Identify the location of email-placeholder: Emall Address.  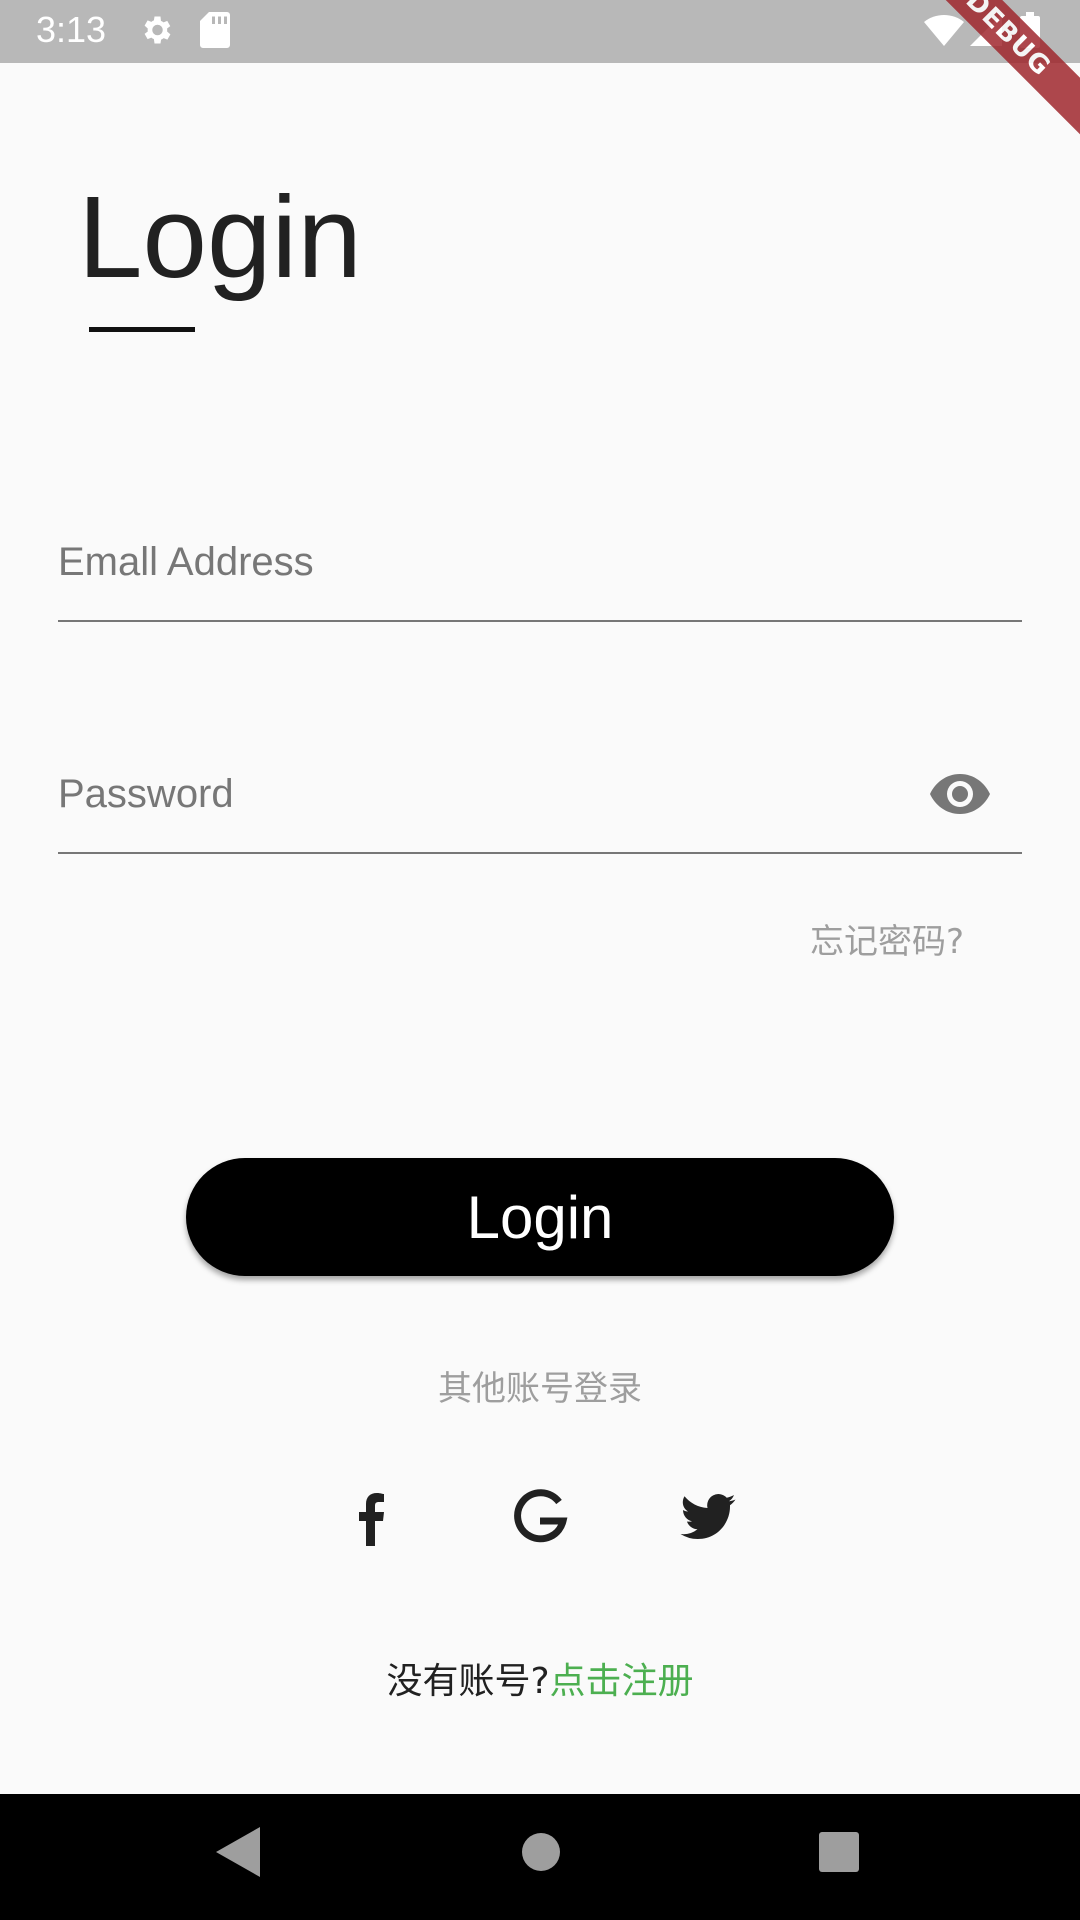
(186, 562).